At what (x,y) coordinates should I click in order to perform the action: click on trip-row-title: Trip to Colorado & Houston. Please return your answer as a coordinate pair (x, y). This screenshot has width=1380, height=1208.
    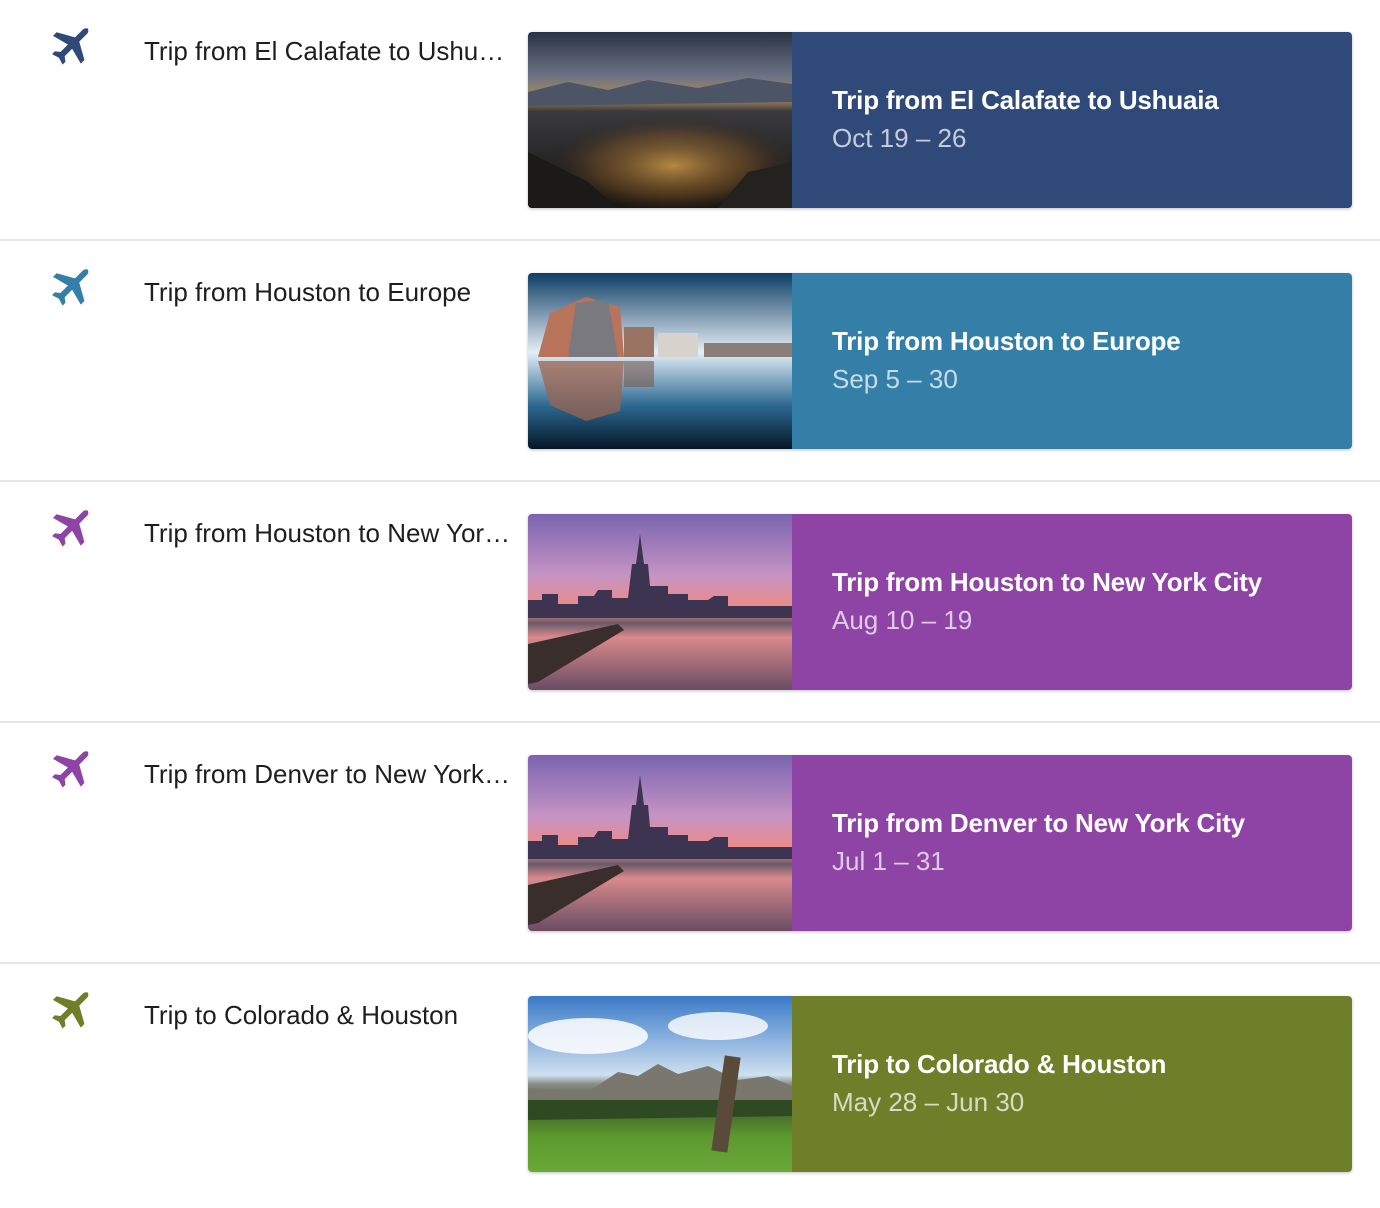
    Looking at the image, I should click on (301, 1015).